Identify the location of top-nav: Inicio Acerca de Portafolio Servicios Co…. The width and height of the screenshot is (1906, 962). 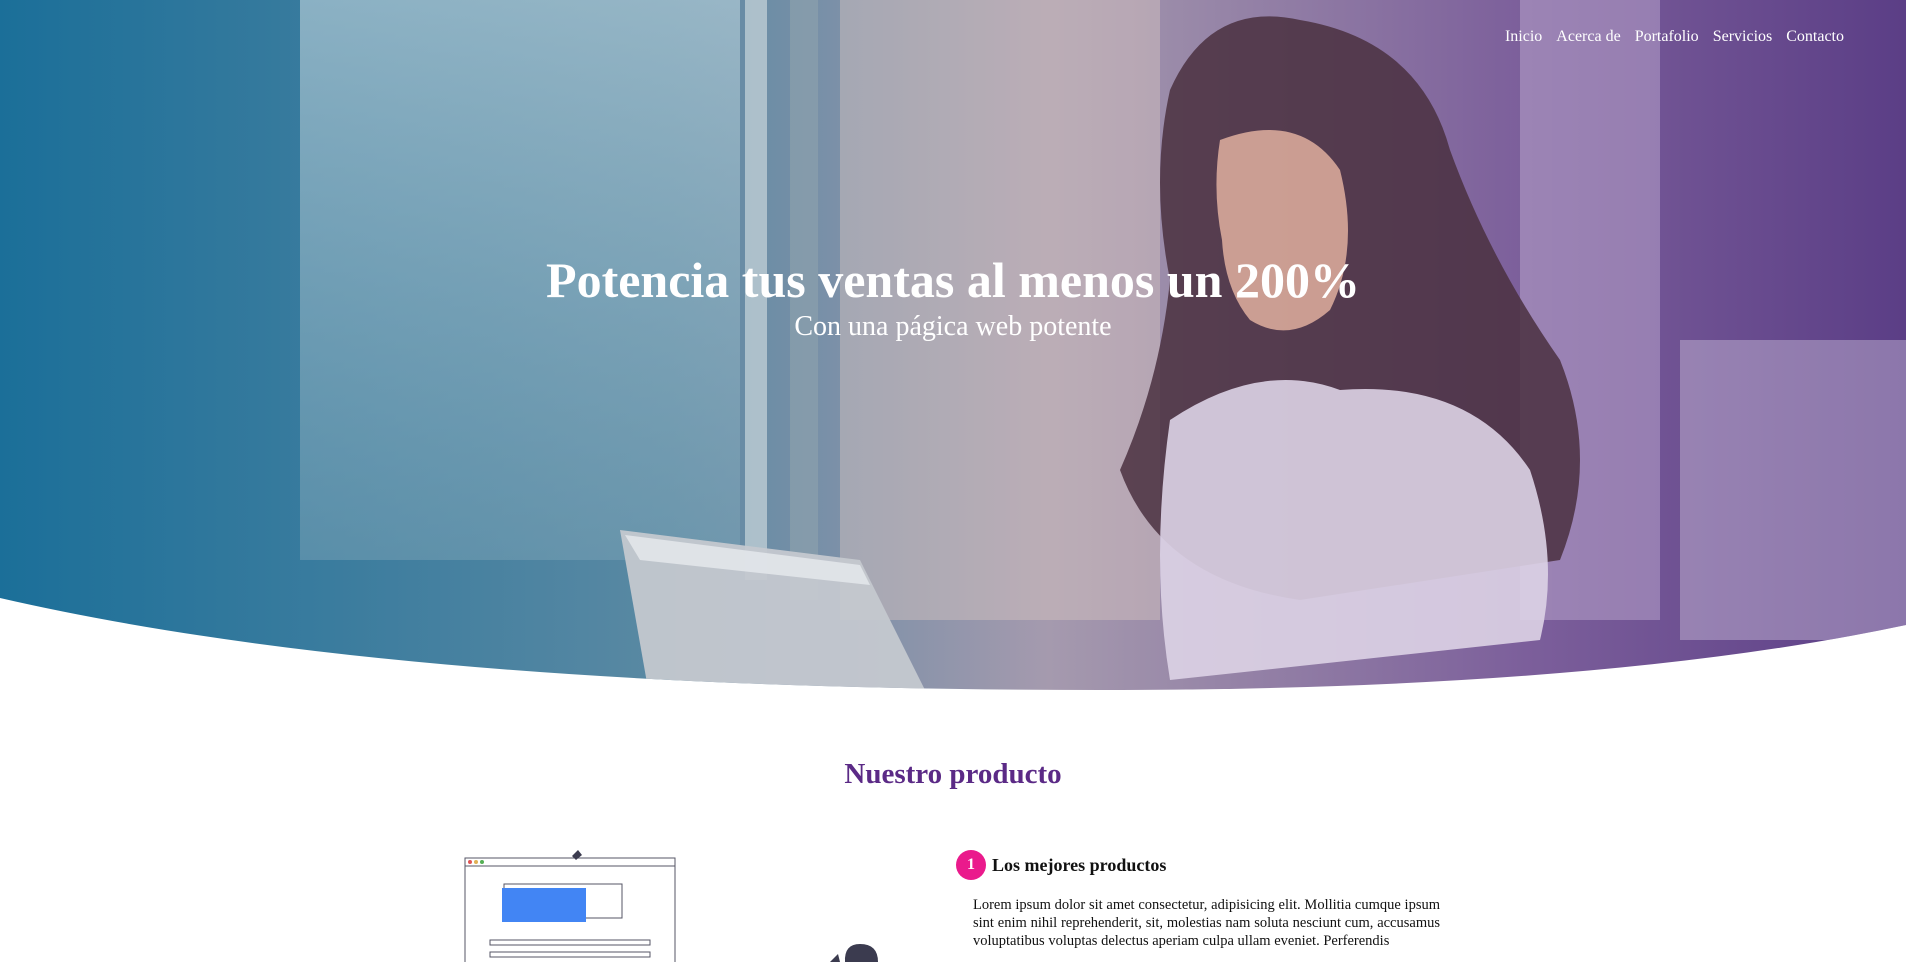
(1674, 37).